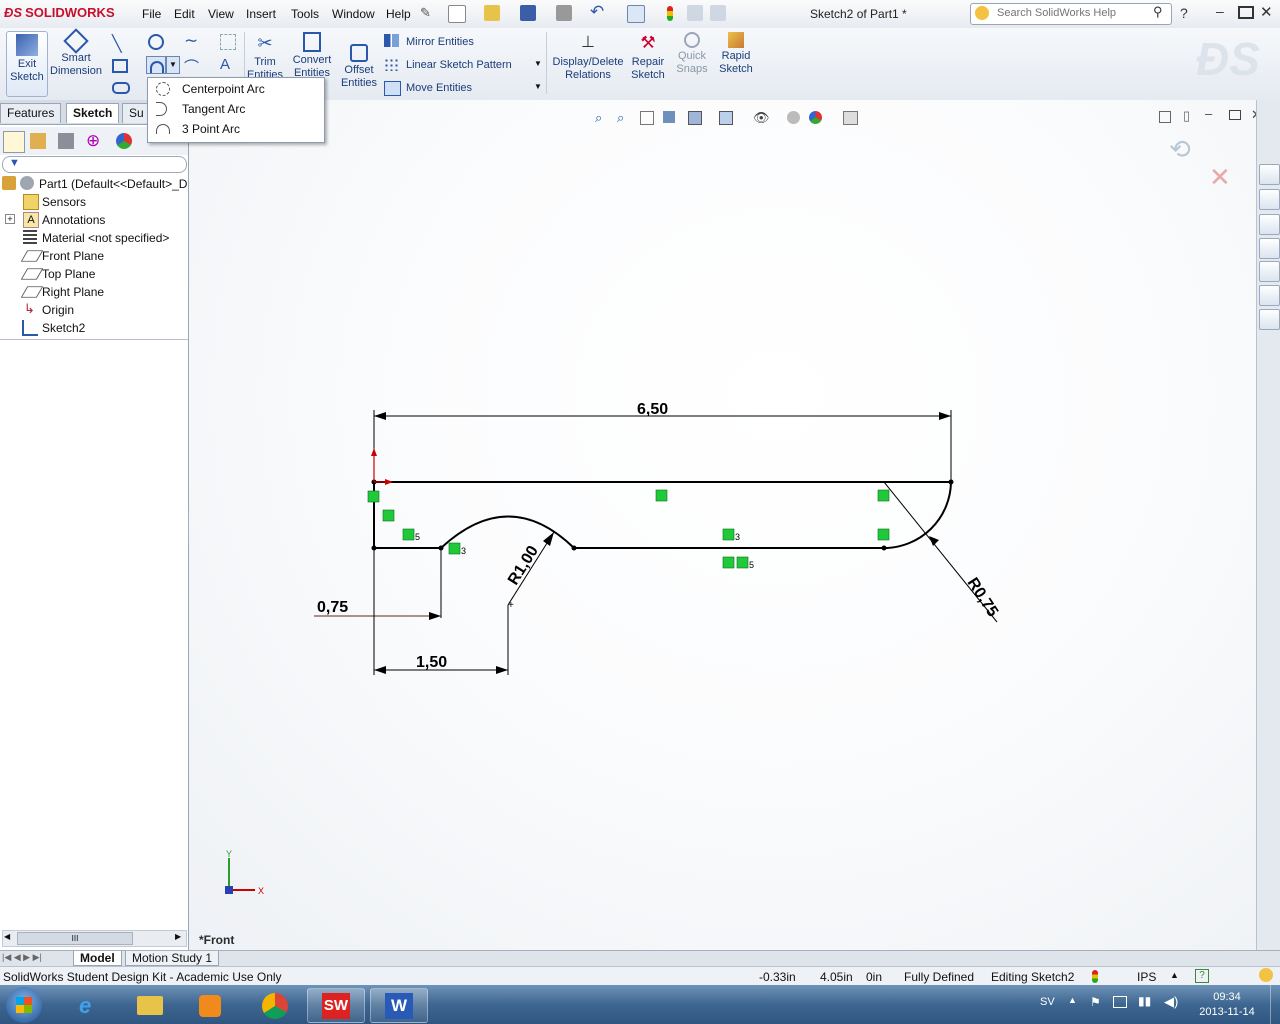  I want to click on propertymanager-tab-icon, so click(38, 141).